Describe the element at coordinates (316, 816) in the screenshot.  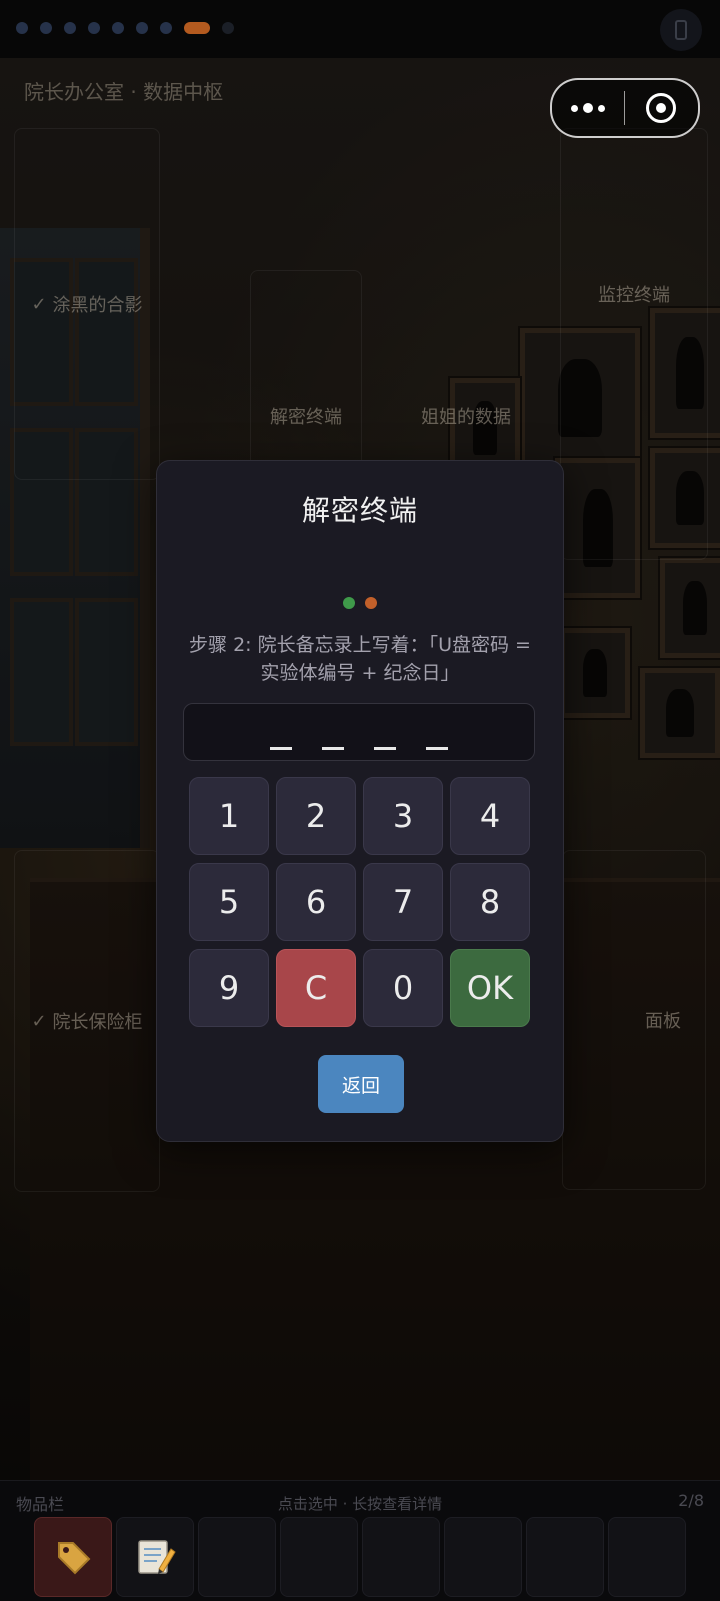
I see `key-2: 2` at that location.